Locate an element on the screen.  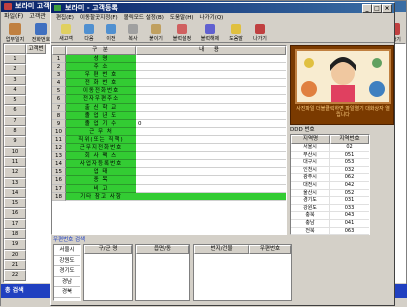
ddd-region: 대구시 is located at coordinates (310, 162).